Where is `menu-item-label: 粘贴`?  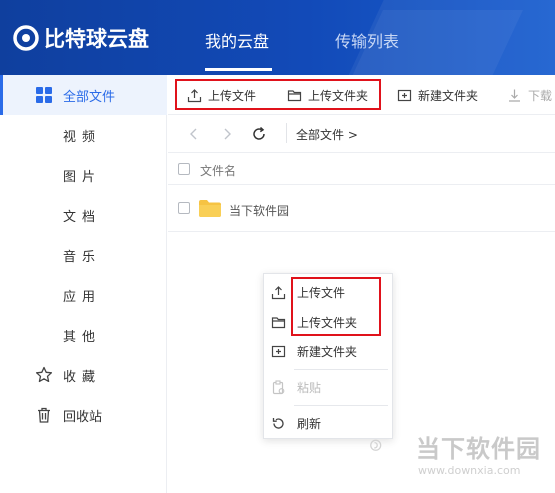 menu-item-label: 粘贴 is located at coordinates (309, 387).